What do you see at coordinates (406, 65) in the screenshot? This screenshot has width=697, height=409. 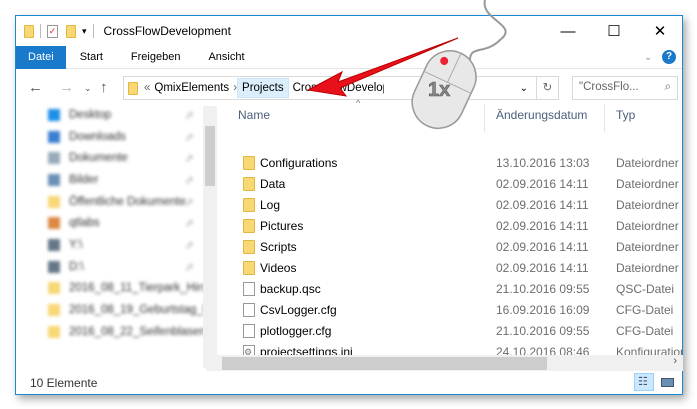 I see `annotation-overlay: 1x` at bounding box center [406, 65].